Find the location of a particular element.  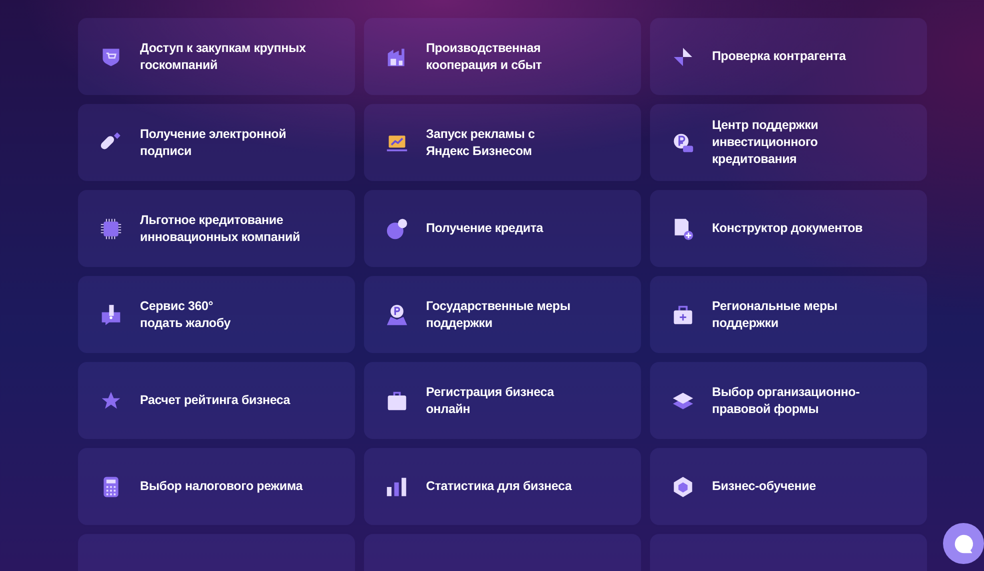

service-title: Конструктор документов is located at coordinates (787, 228).